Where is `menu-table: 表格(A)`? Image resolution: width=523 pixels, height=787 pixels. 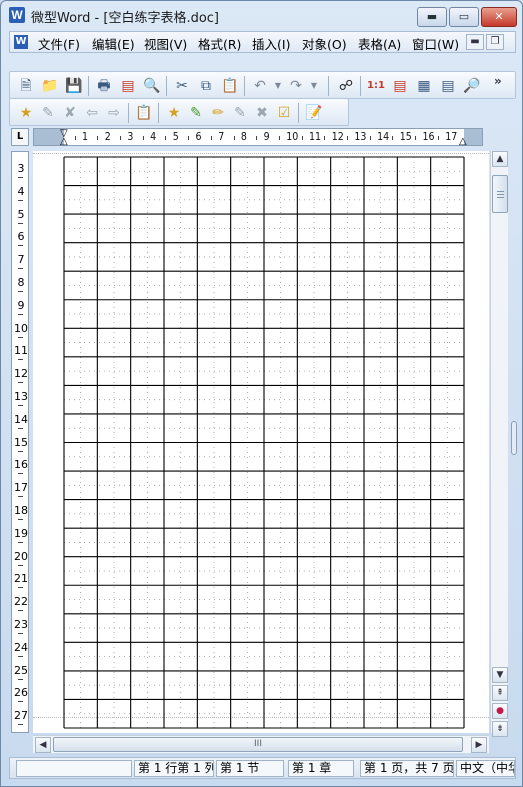
menu-table: 表格(A) is located at coordinates (379, 43).